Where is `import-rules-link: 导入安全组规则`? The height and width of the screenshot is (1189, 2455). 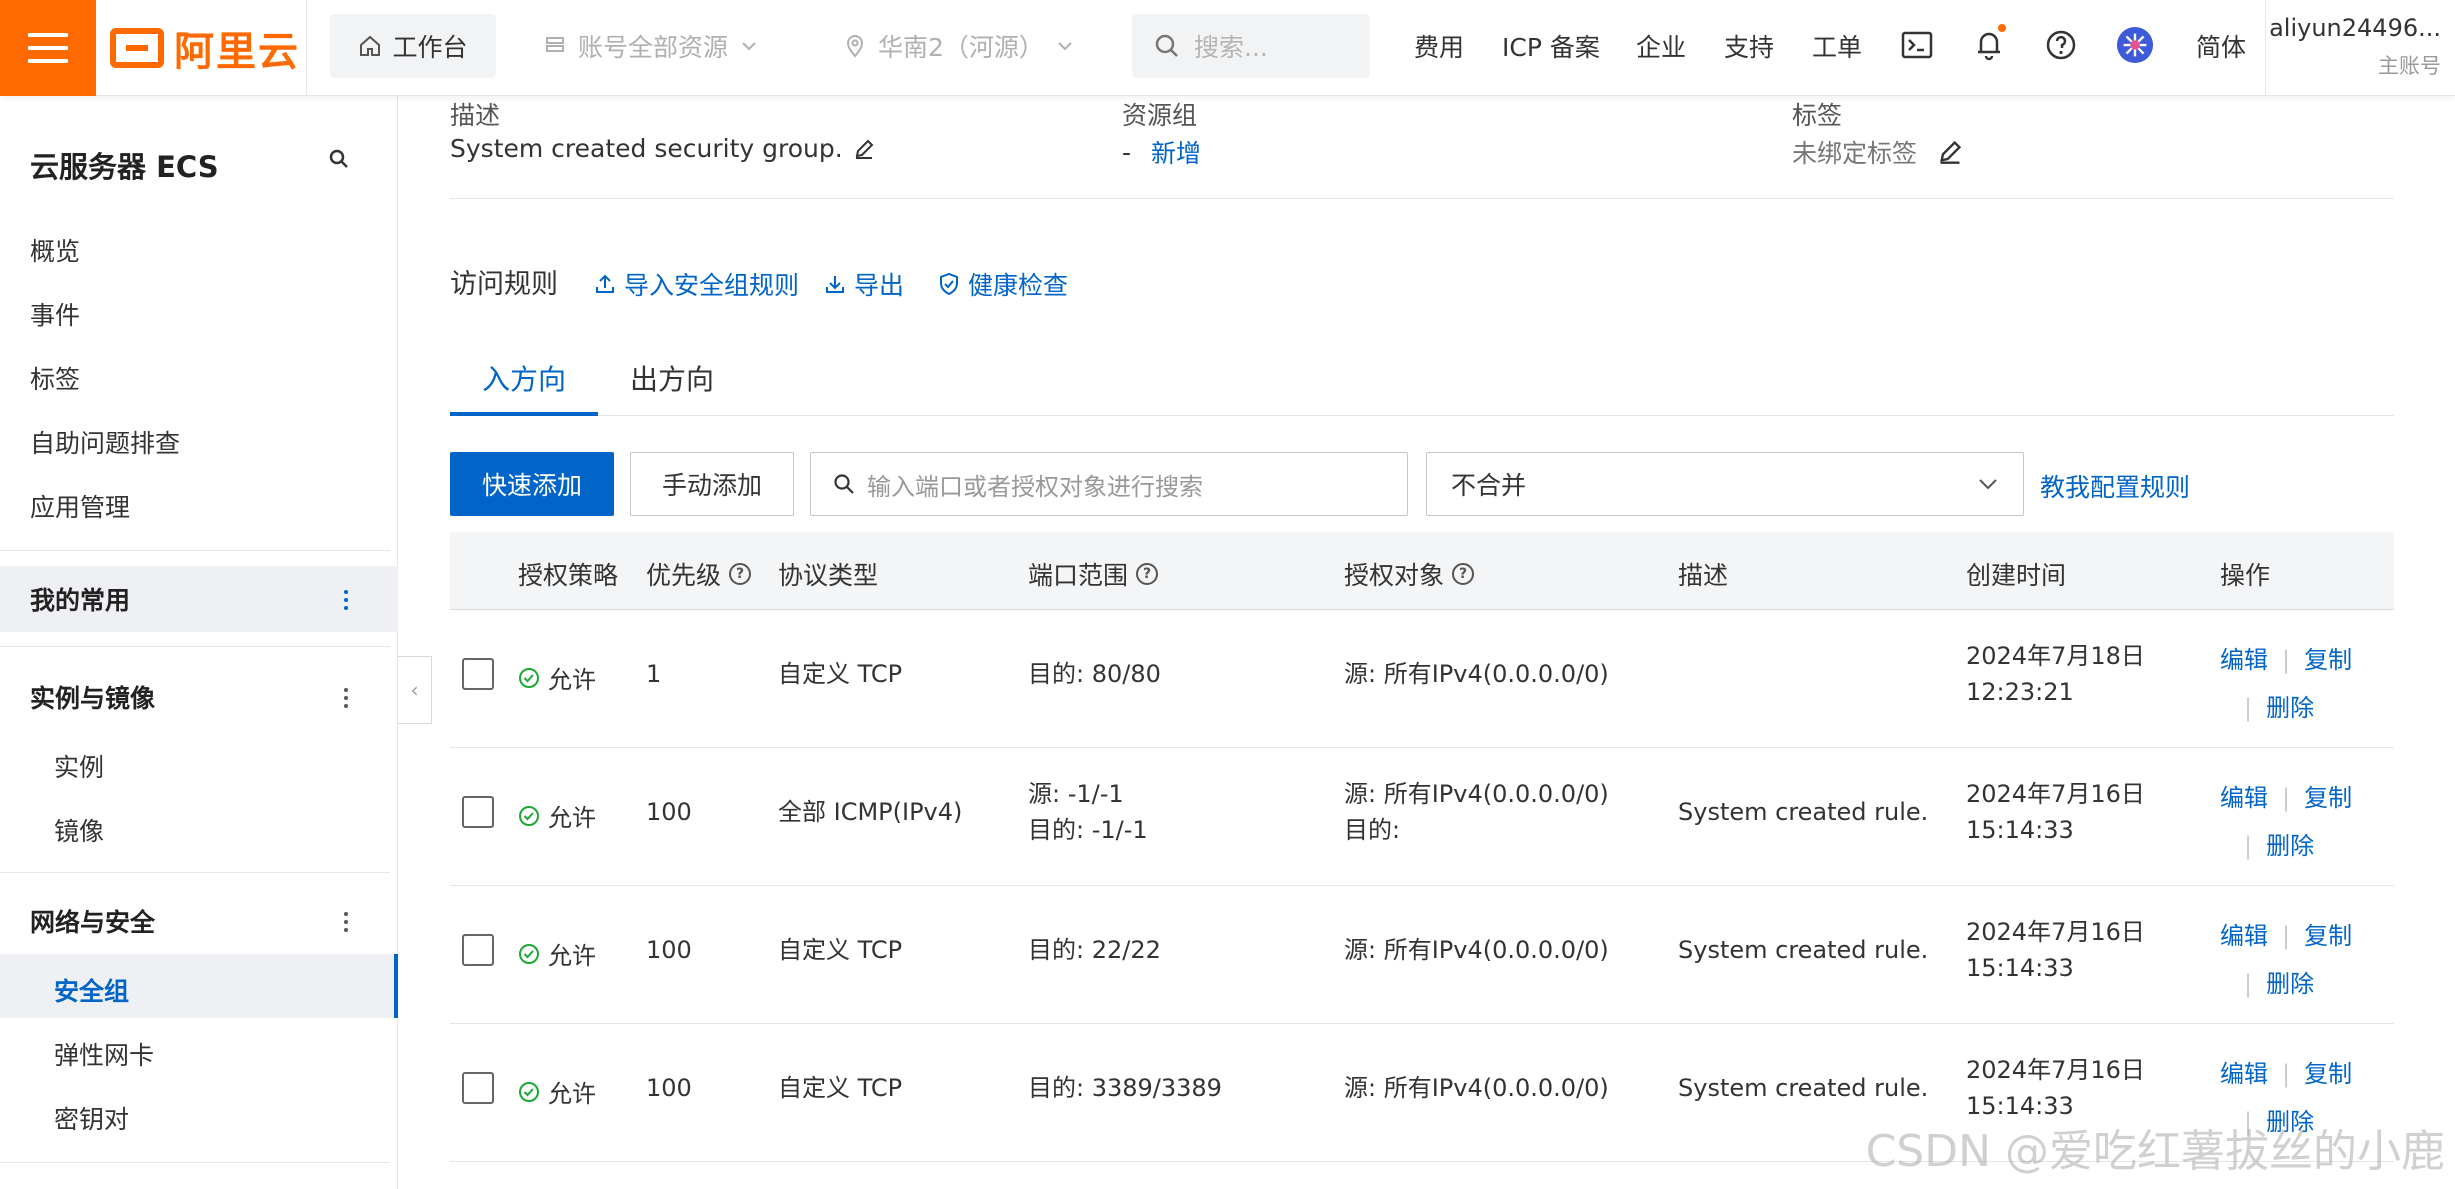 import-rules-link: 导入安全组规则 is located at coordinates (696, 284).